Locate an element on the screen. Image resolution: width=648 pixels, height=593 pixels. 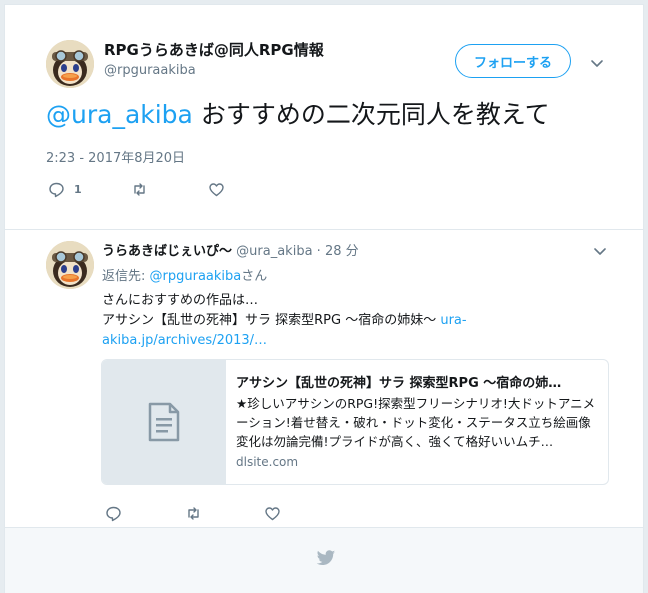
reply-to-suffix: さん is located at coordinates (254, 276).